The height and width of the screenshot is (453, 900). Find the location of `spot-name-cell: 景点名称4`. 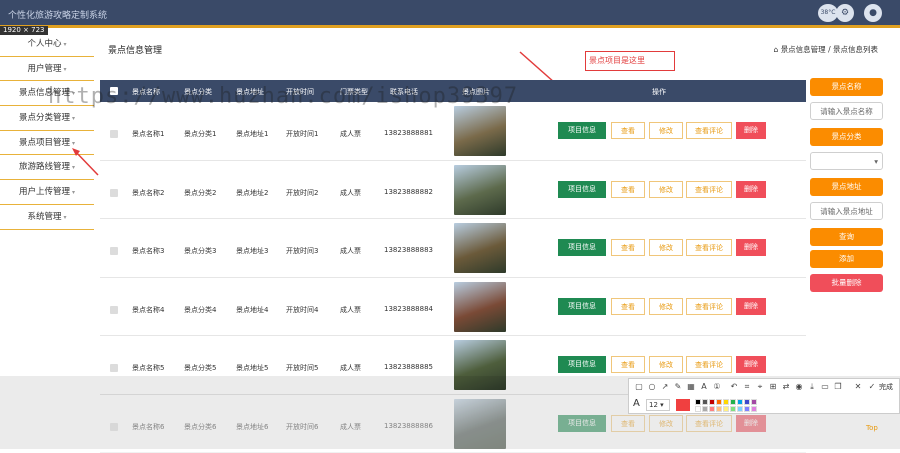

spot-name-cell: 景点名称4 is located at coordinates (148, 310).